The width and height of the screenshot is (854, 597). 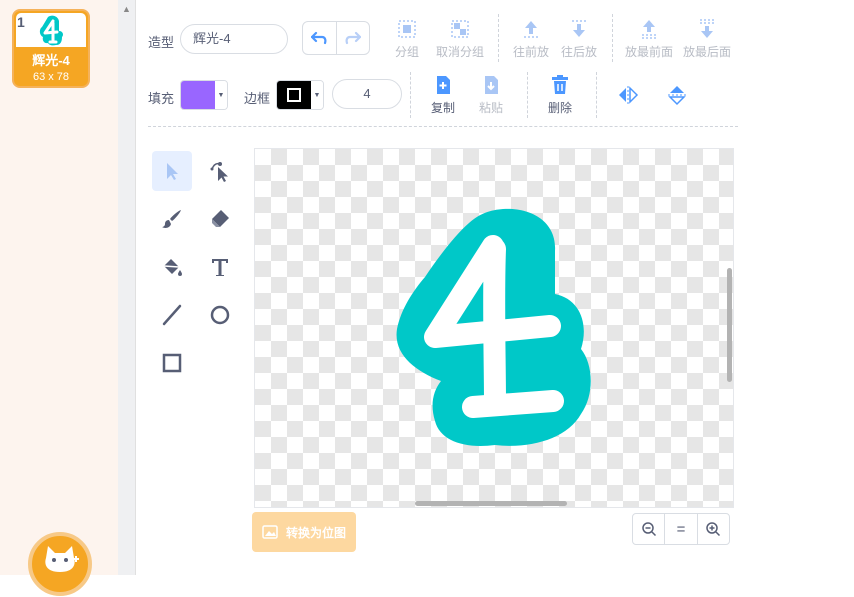 What do you see at coordinates (315, 532) in the screenshot?
I see `convert-to-bitmap-label: 转换为位图` at bounding box center [315, 532].